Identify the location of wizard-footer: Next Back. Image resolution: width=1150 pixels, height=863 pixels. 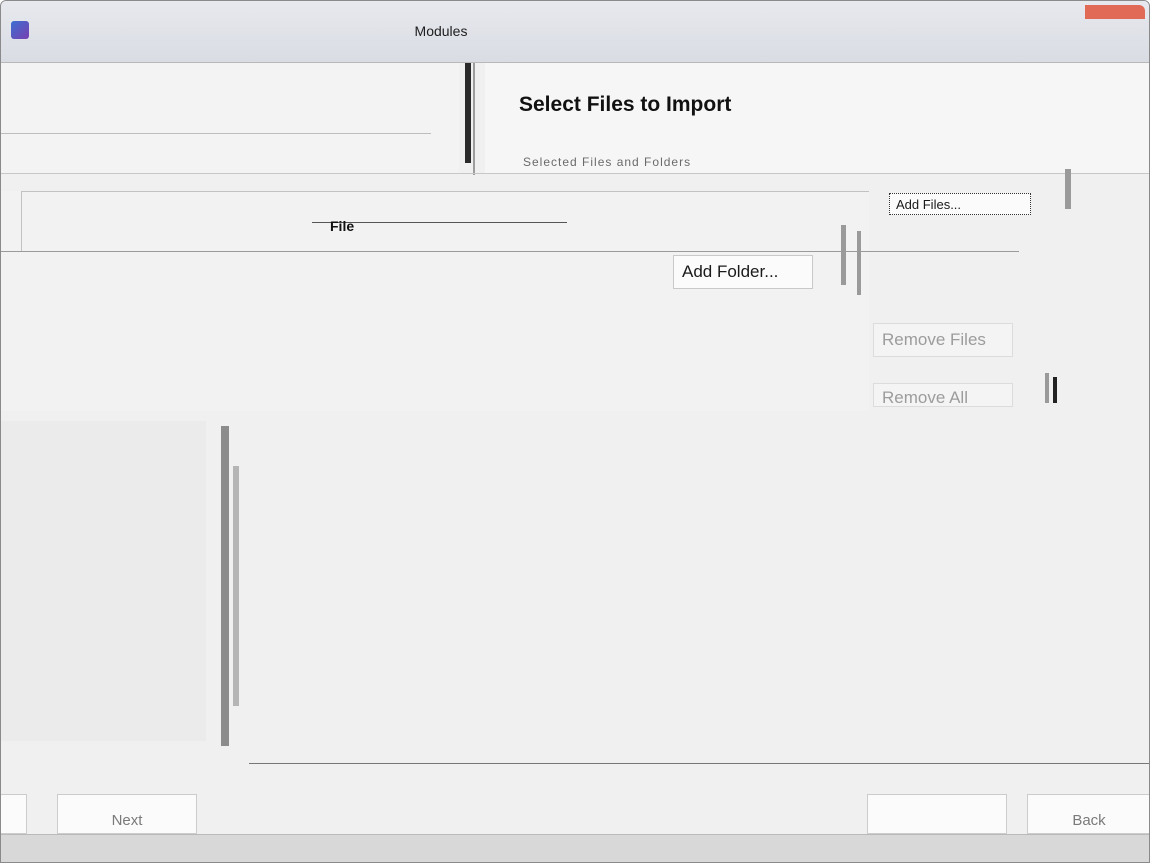
(575, 813).